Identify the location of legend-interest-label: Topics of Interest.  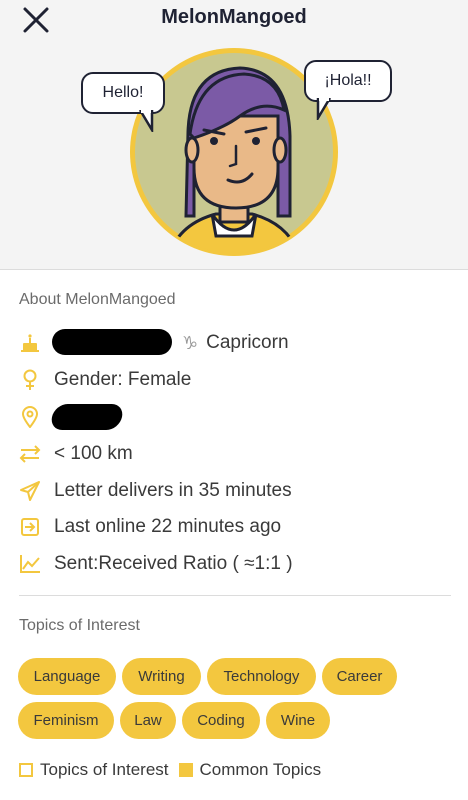
(104, 769).